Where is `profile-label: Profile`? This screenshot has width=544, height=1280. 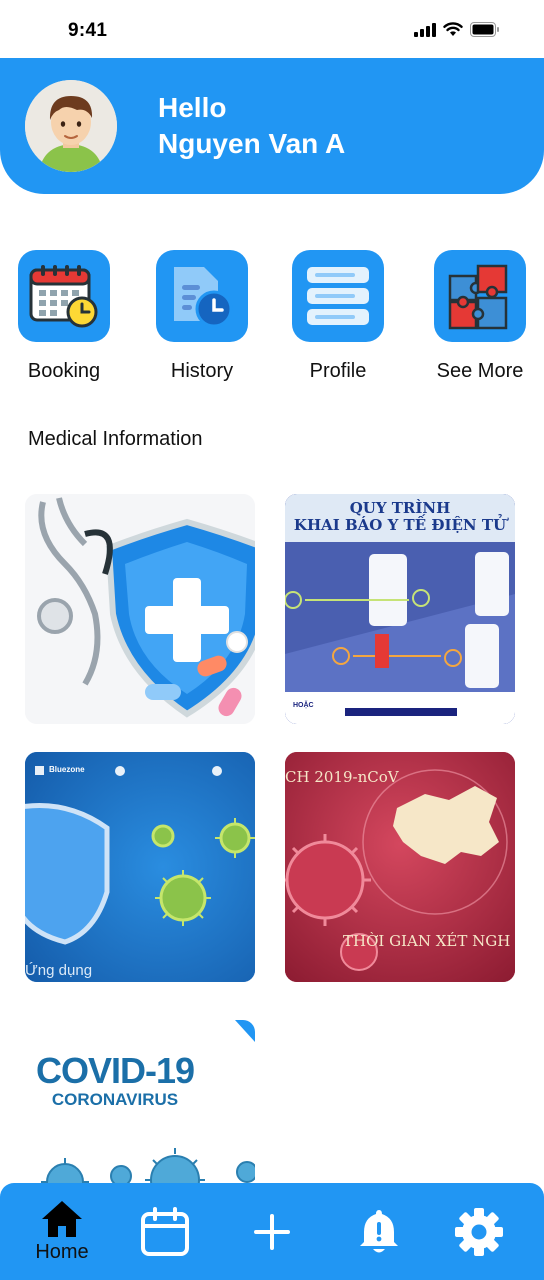 profile-label: Profile is located at coordinates (338, 371).